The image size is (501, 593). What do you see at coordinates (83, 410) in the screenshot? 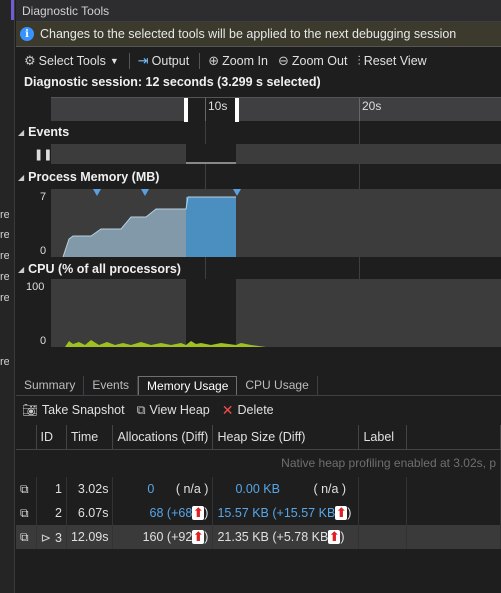
I see `take-snapshot-label: Take Snapshot` at bounding box center [83, 410].